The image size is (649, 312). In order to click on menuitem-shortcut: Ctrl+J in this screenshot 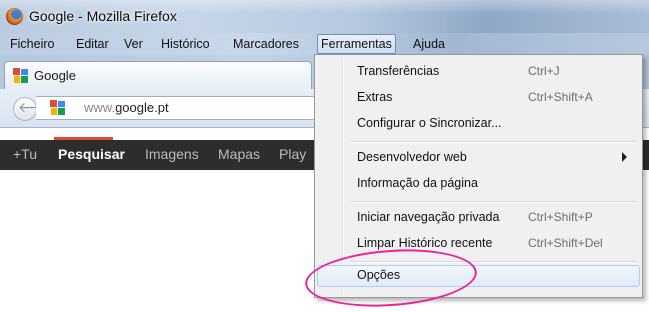, I will do `click(544, 71)`.